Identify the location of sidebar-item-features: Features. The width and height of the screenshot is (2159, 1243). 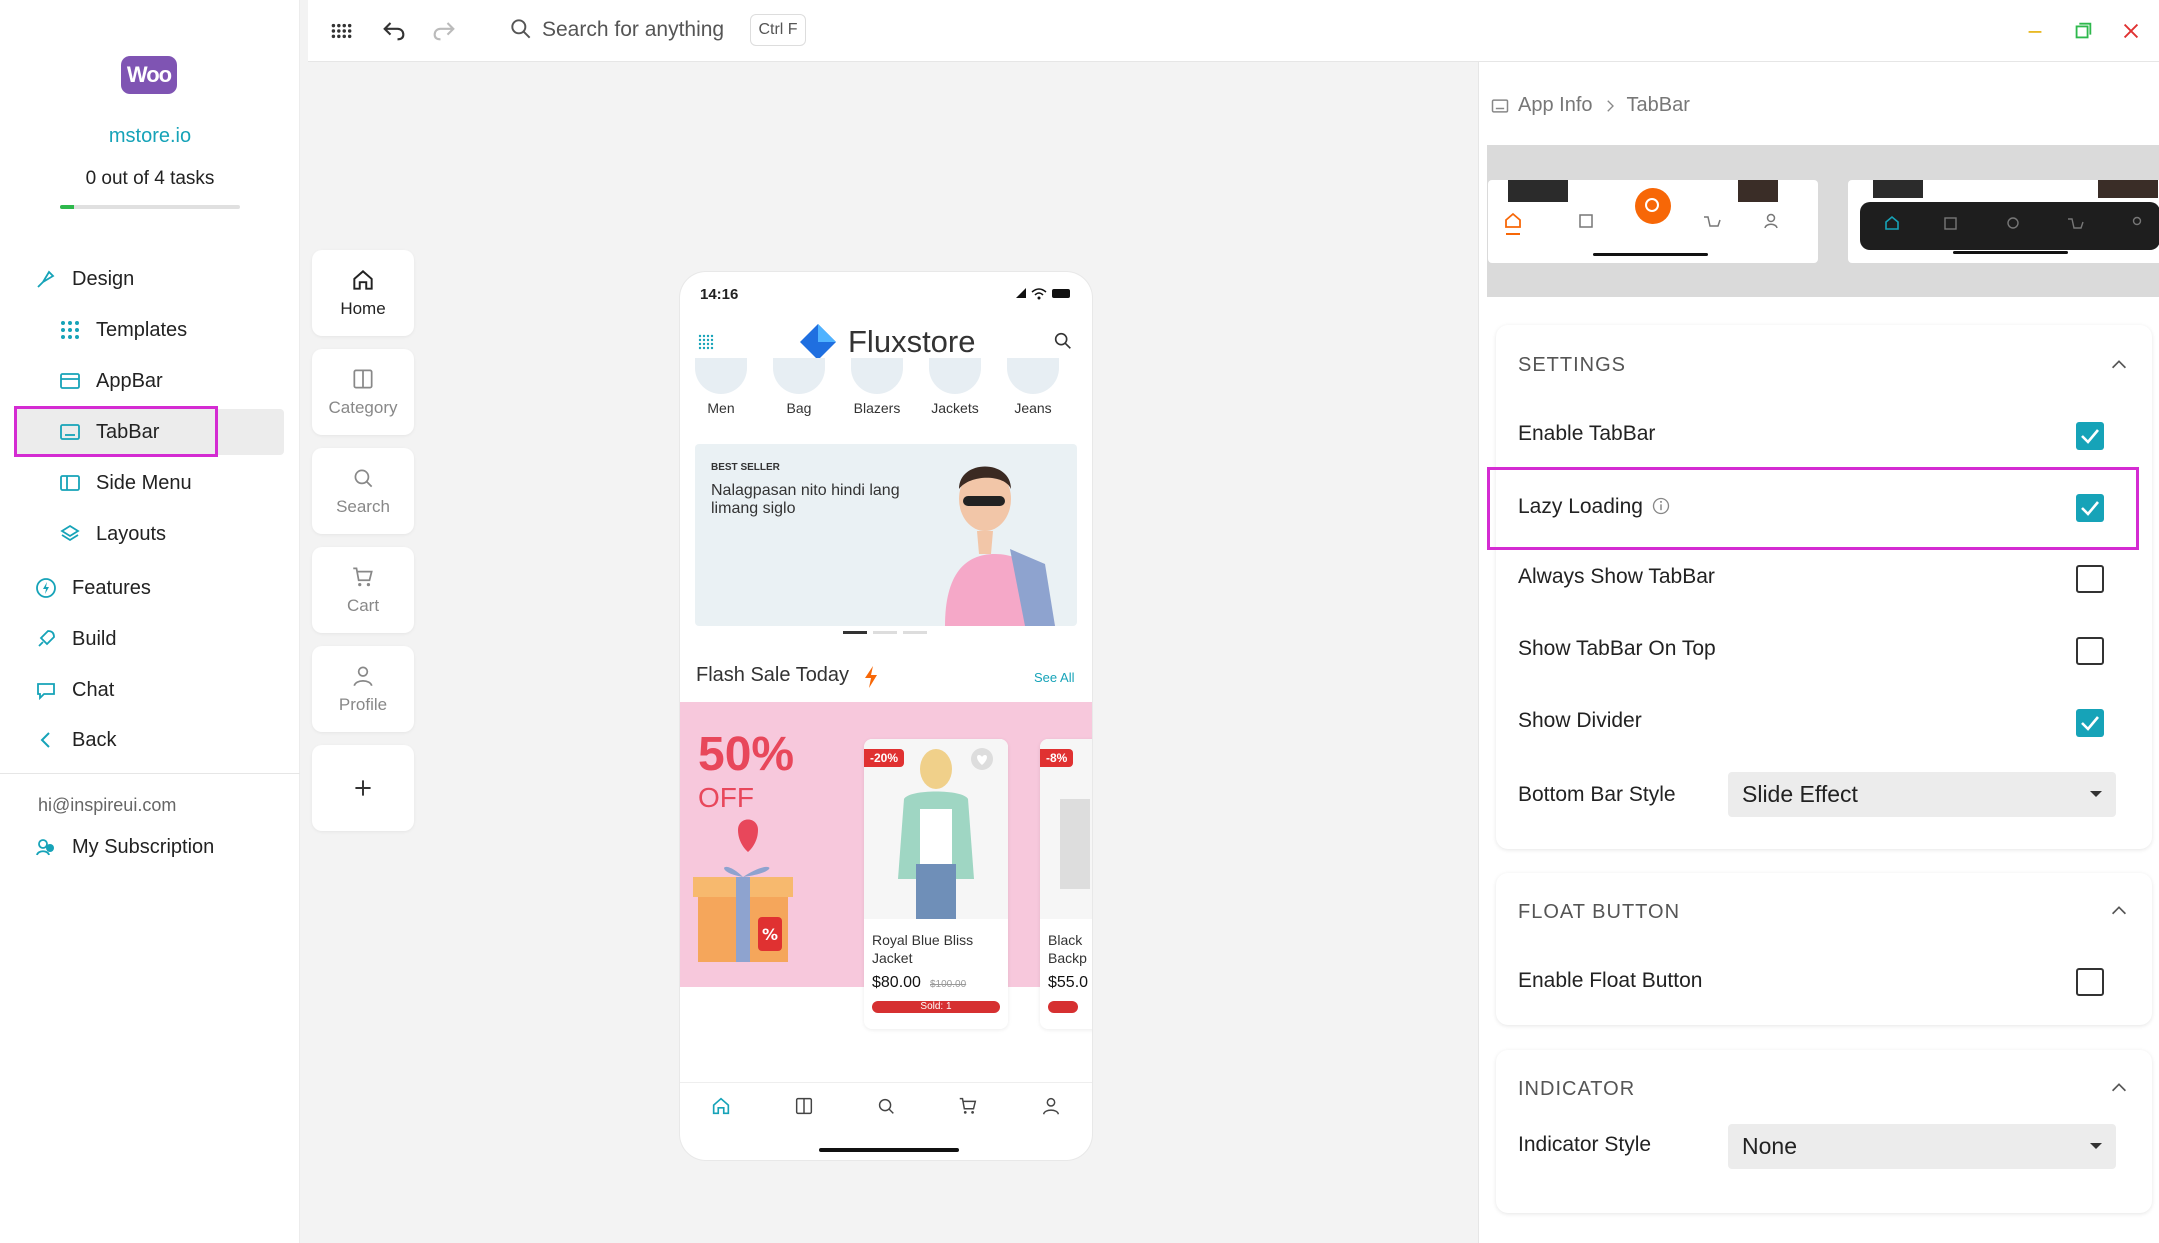
(92, 588).